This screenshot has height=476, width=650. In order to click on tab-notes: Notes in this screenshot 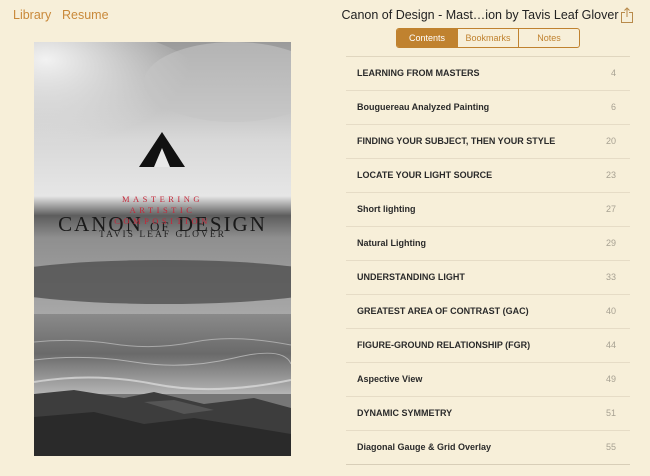, I will do `click(548, 38)`.